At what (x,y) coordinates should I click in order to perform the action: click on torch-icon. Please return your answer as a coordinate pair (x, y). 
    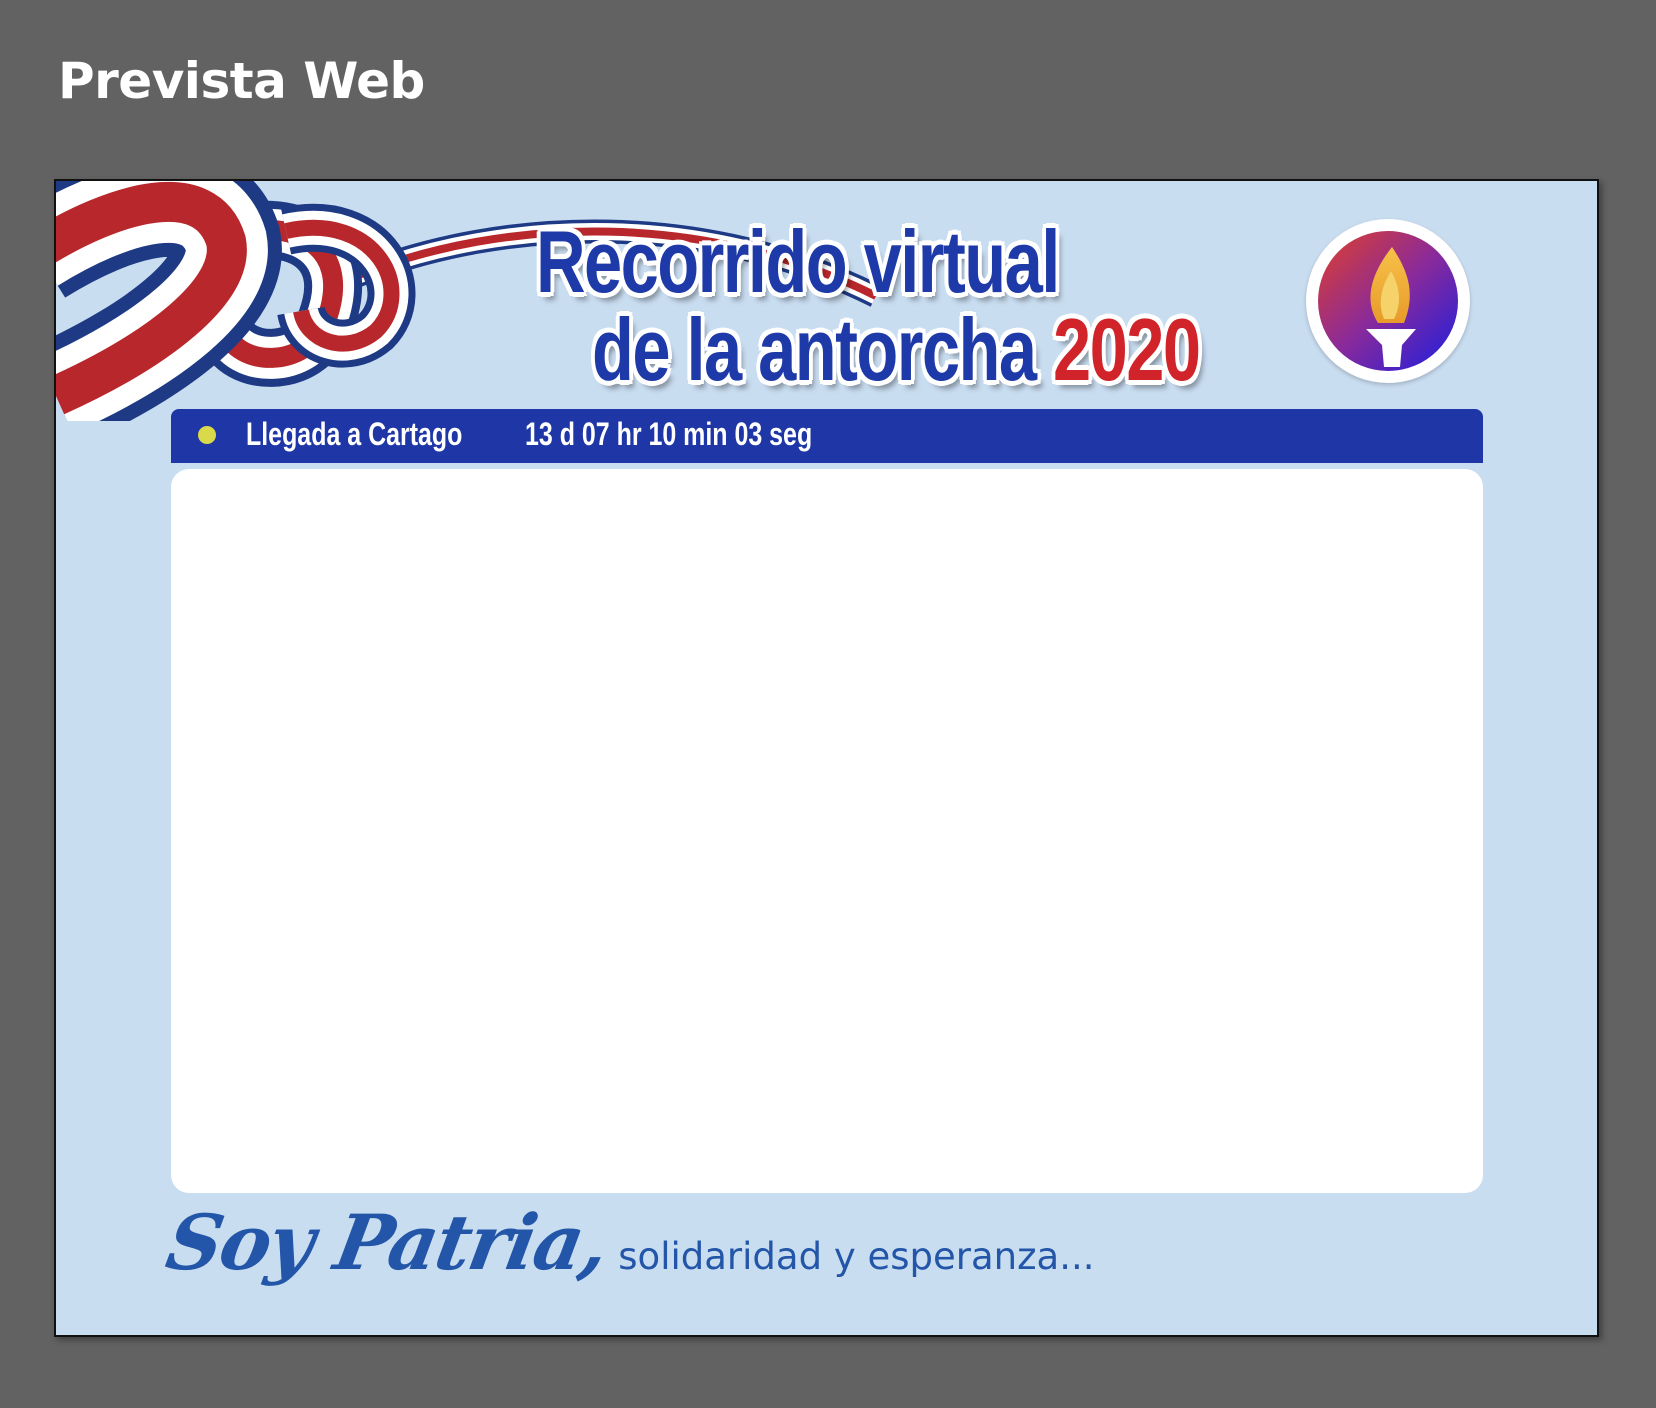
    Looking at the image, I should click on (1388, 301).